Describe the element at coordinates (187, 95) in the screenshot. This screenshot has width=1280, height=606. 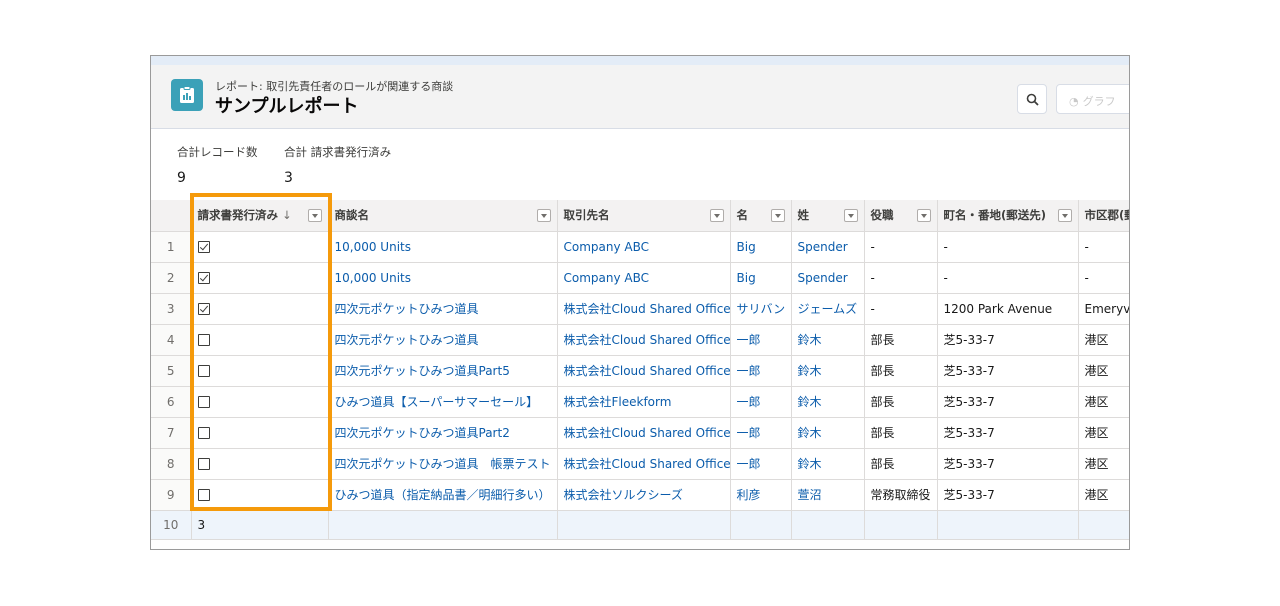
I see `report-icon` at that location.